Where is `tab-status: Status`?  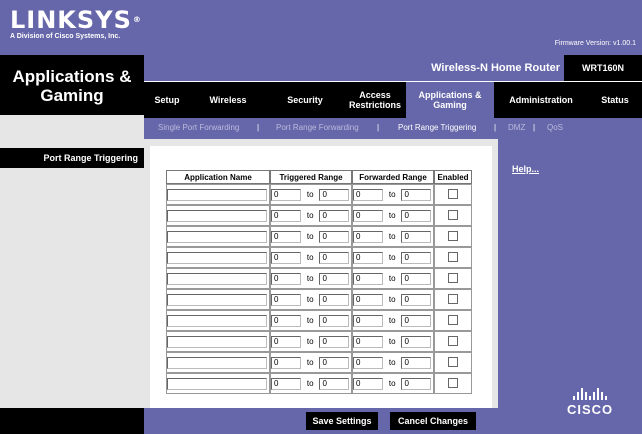
tab-status: Status is located at coordinates (615, 100).